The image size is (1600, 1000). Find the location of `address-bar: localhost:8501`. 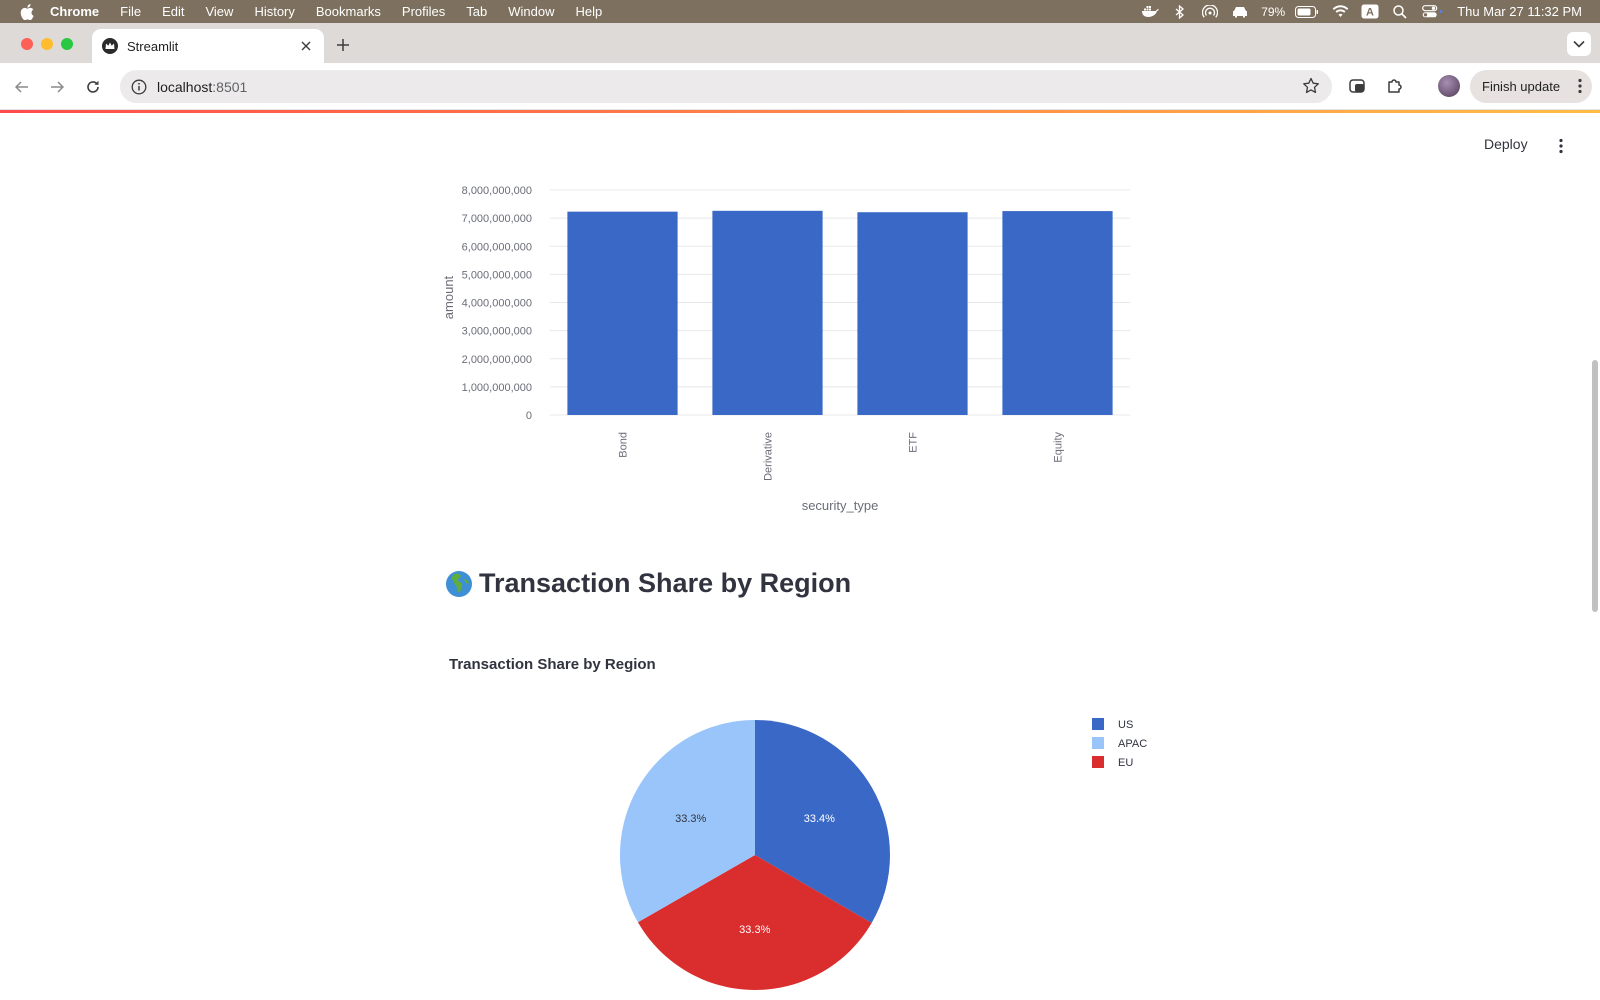

address-bar: localhost:8501 is located at coordinates (726, 86).